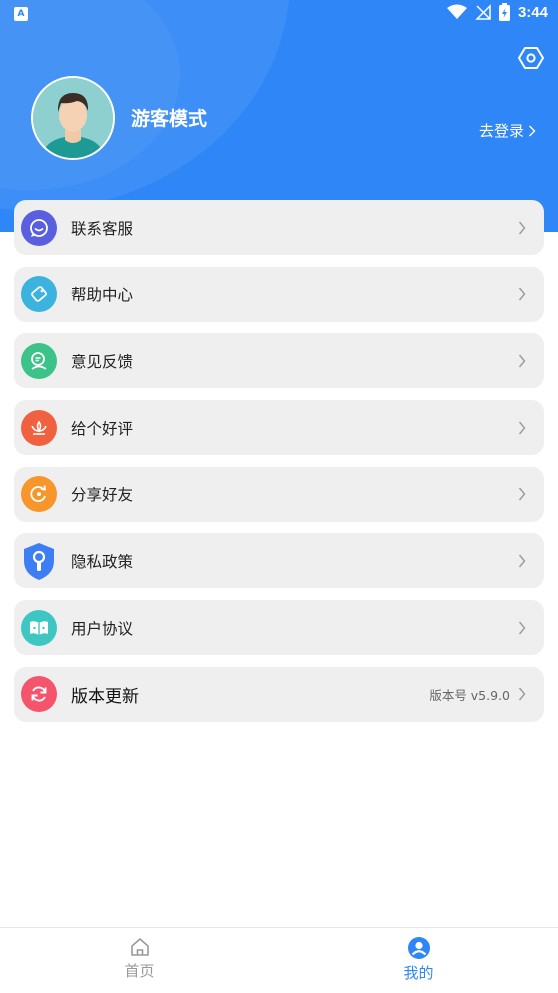 Image resolution: width=558 pixels, height=993 pixels. I want to click on menu-item-help-center: 帮助中心, so click(279, 294).